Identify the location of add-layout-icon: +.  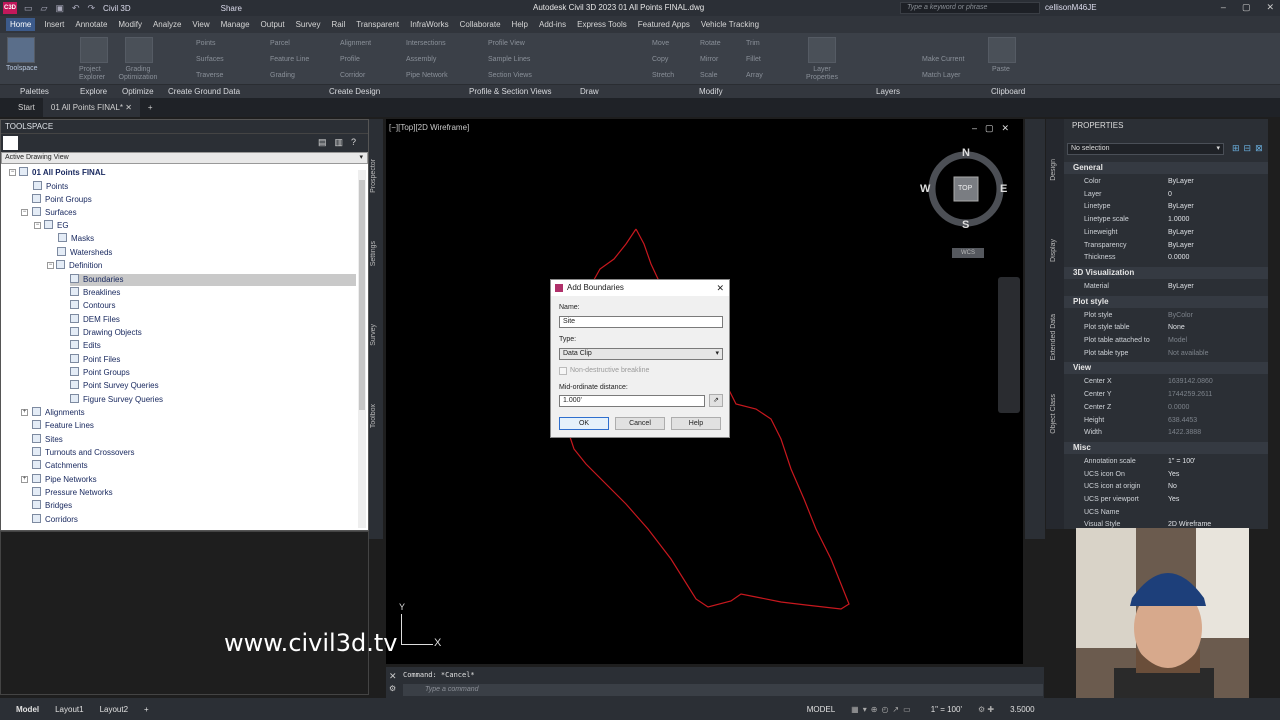
(146, 709).